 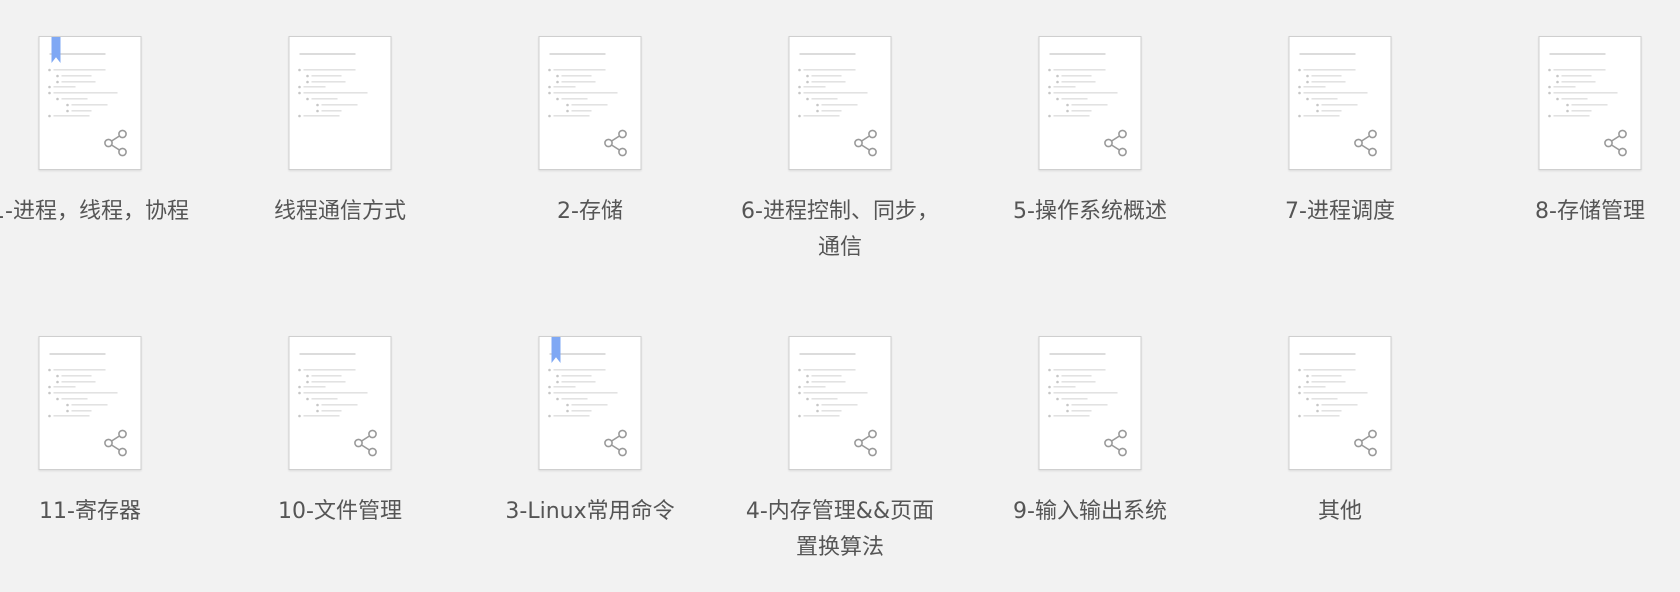 What do you see at coordinates (1340, 211) in the screenshot?
I see `document-title: 7-进程调度` at bounding box center [1340, 211].